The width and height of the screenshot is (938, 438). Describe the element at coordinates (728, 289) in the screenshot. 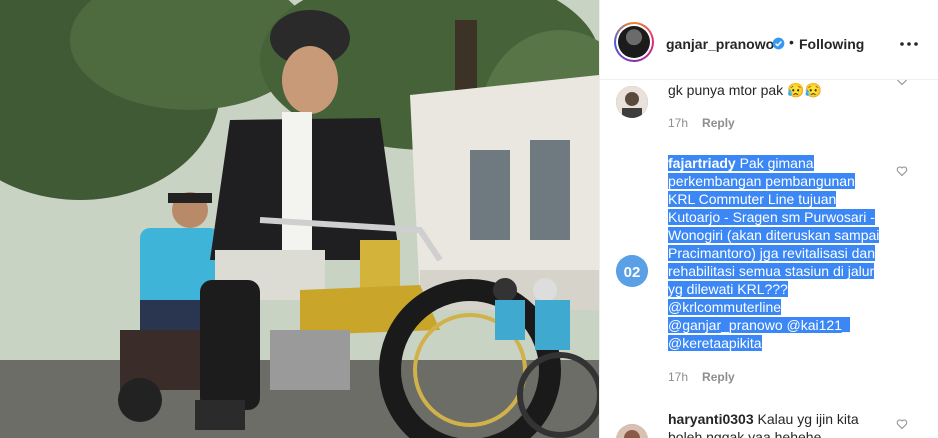

I see `comment-line: yg dilewati KRL???` at that location.